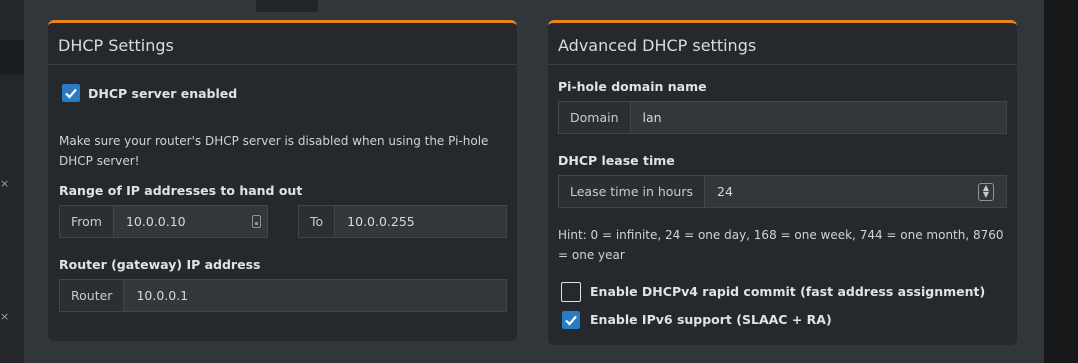 This screenshot has height=363, width=1078. I want to click on from-addon: From, so click(86, 221).